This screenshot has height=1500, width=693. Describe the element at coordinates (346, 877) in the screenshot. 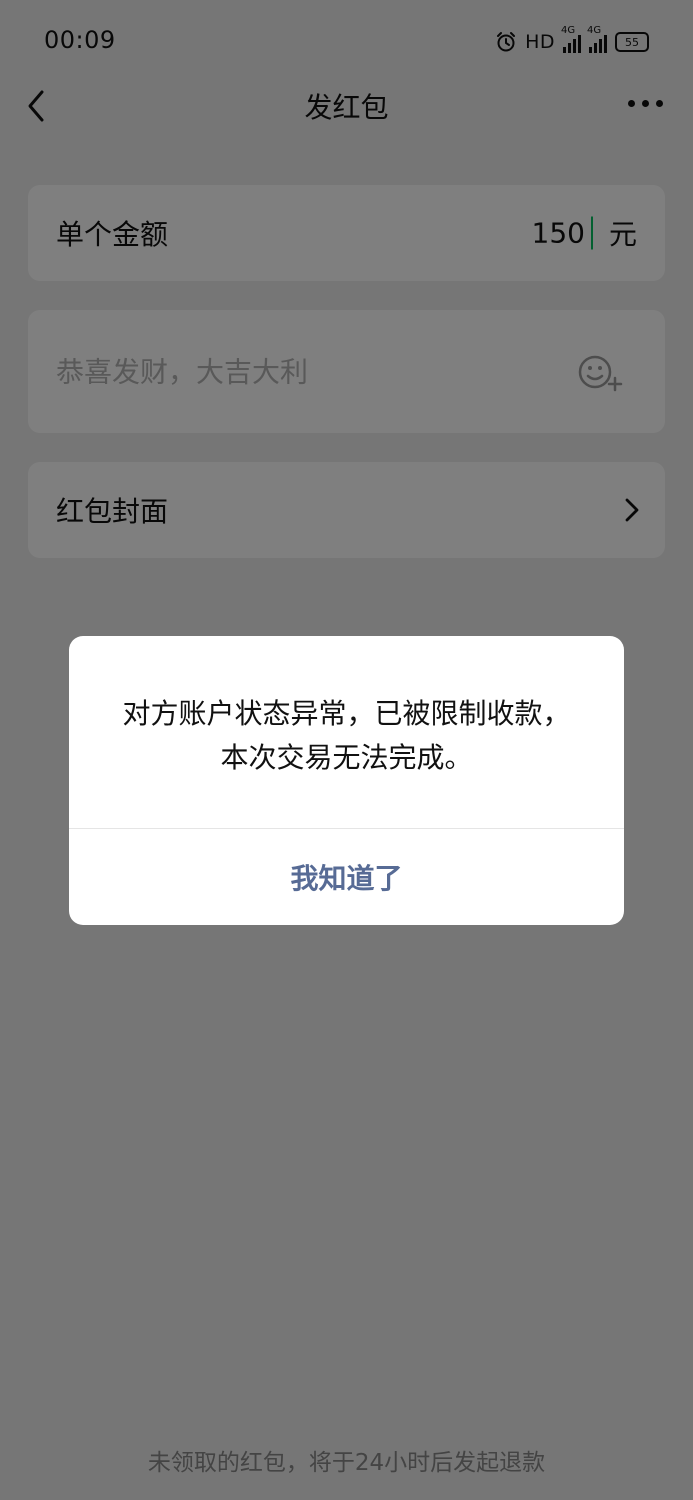

I see `acknowledge-button: 我知道了` at that location.